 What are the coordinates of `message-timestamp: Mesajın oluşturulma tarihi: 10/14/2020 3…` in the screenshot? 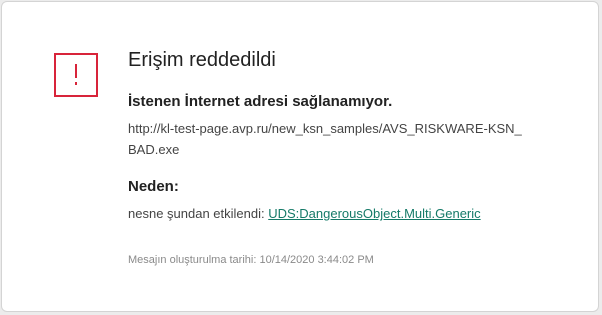 It's located at (251, 260).